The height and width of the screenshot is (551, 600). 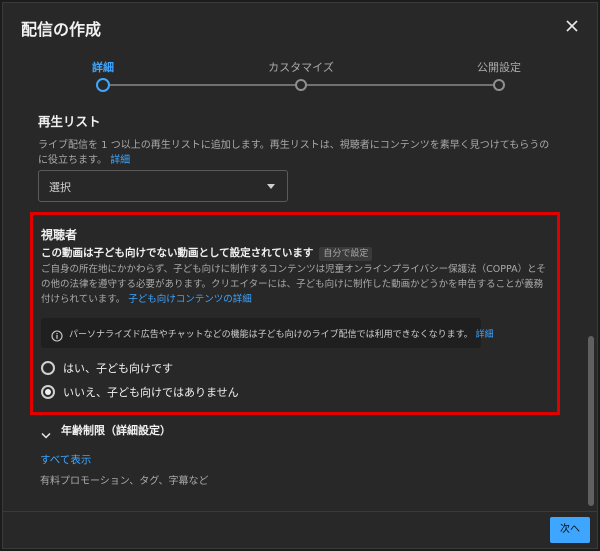 I want to click on info-icon, so click(x=57, y=334).